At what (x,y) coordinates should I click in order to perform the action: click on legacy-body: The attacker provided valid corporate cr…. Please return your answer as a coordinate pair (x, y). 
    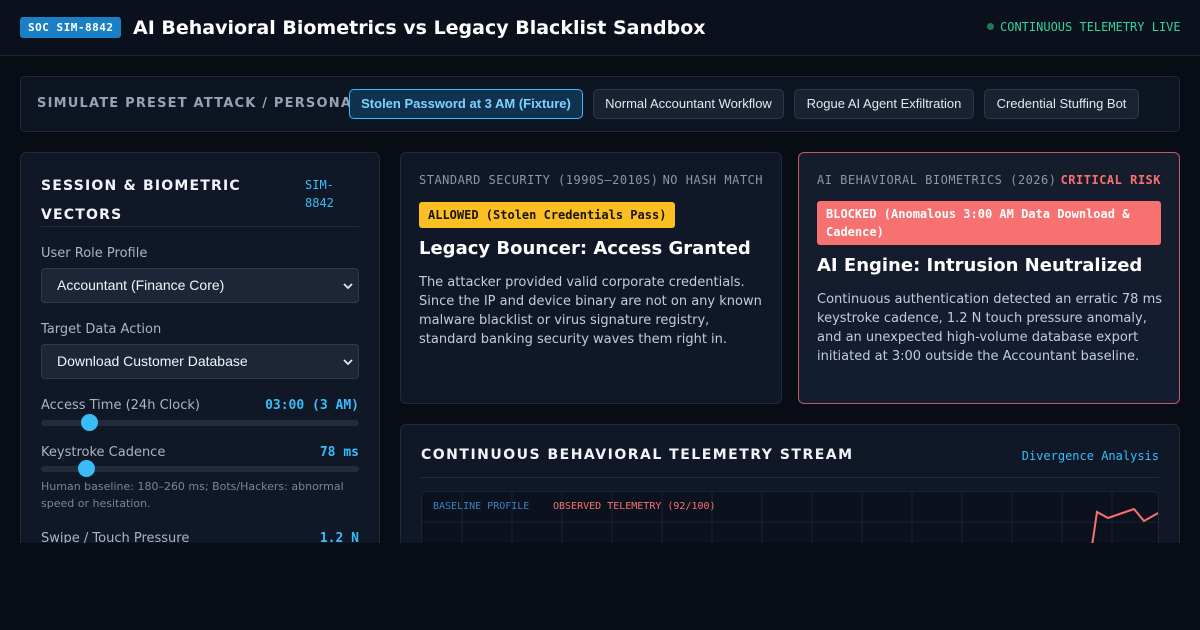
    Looking at the image, I should click on (590, 311).